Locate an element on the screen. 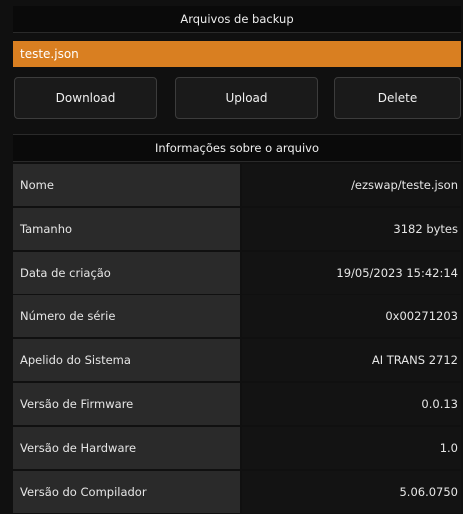 The height and width of the screenshot is (514, 463). info-row-created: Data de criação 19/05/2023 15:42:14 is located at coordinates (237, 272).